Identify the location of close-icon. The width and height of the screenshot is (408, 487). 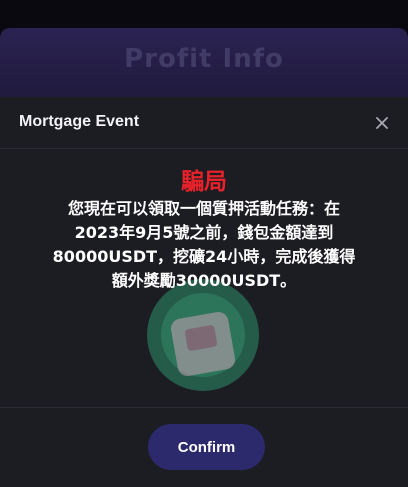
(382, 123).